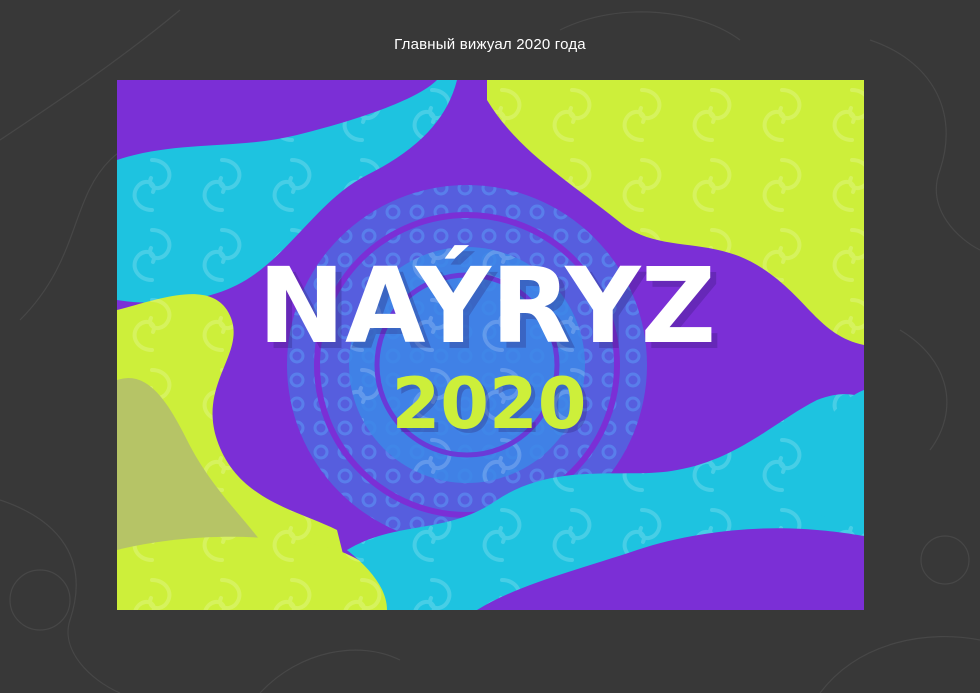  I want to click on title-year: 2020, so click(489, 404).